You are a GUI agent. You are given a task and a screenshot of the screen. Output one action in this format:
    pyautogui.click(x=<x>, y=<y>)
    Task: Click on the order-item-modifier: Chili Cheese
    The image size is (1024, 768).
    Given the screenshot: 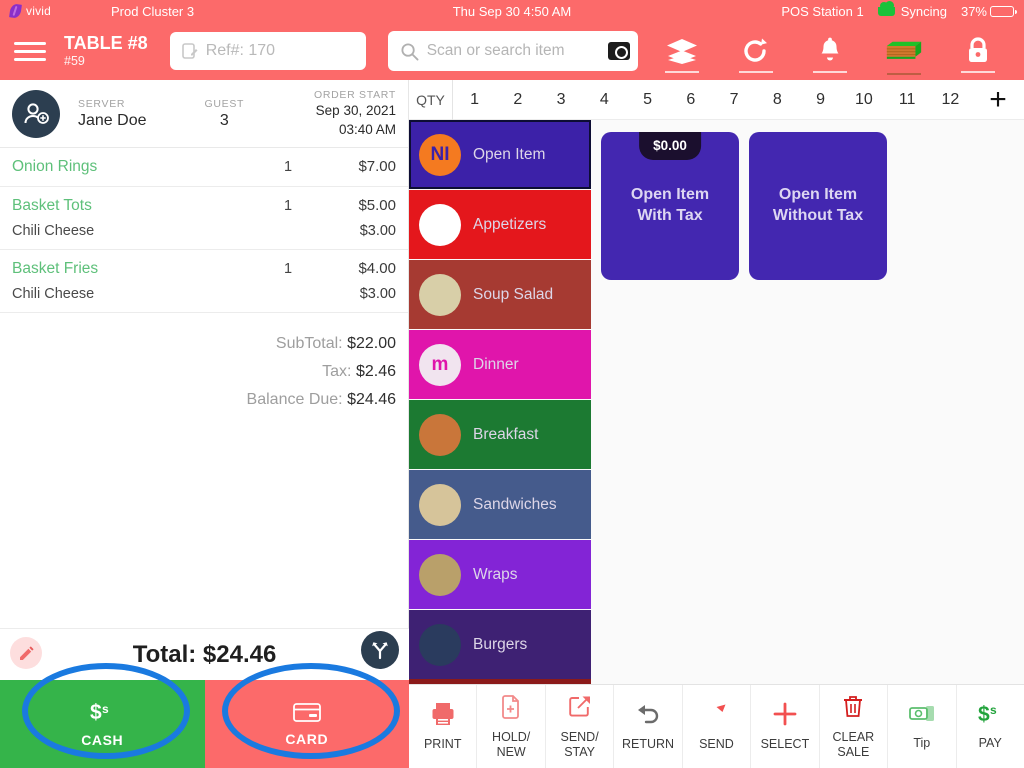 What is the action you would take?
    pyautogui.click(x=53, y=231)
    